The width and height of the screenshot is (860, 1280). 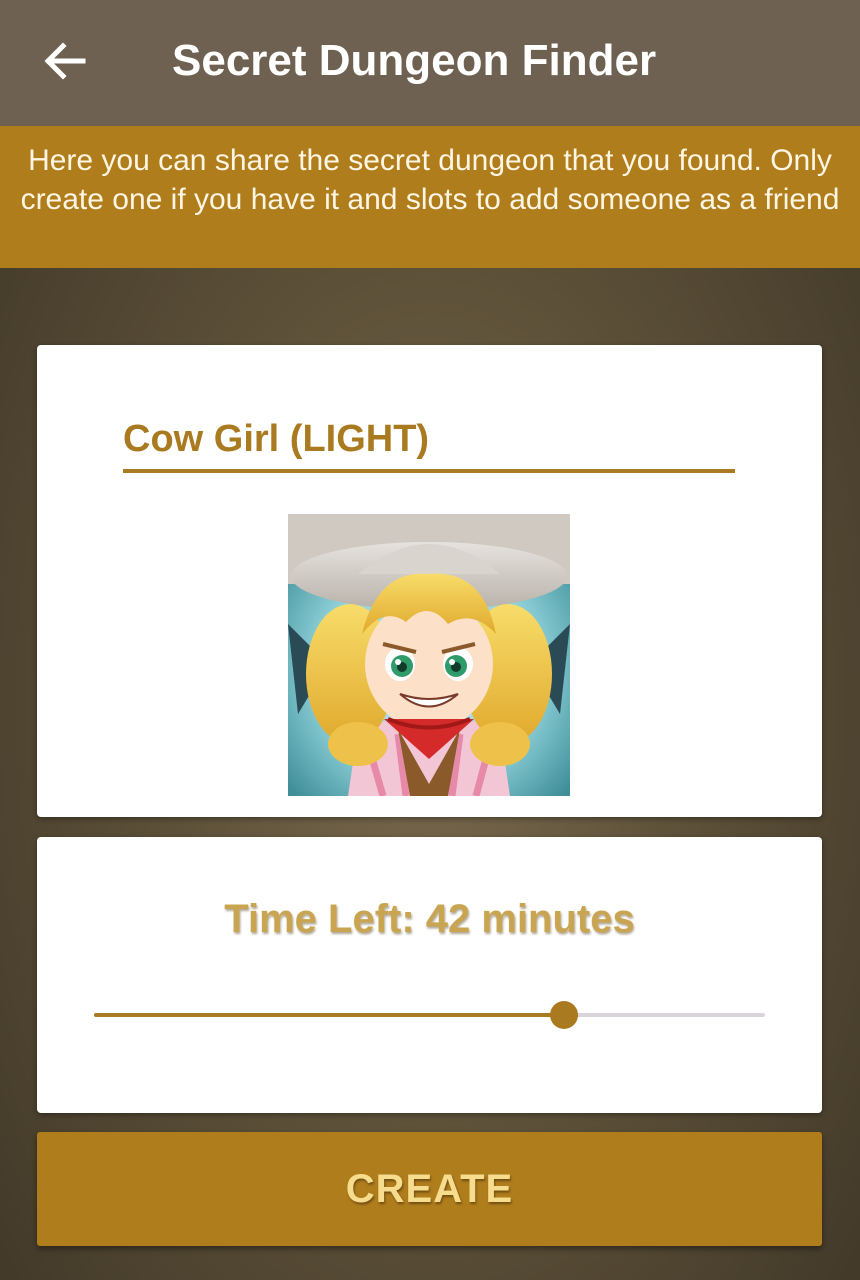 I want to click on create-button: CREATE, so click(x=429, y=1189).